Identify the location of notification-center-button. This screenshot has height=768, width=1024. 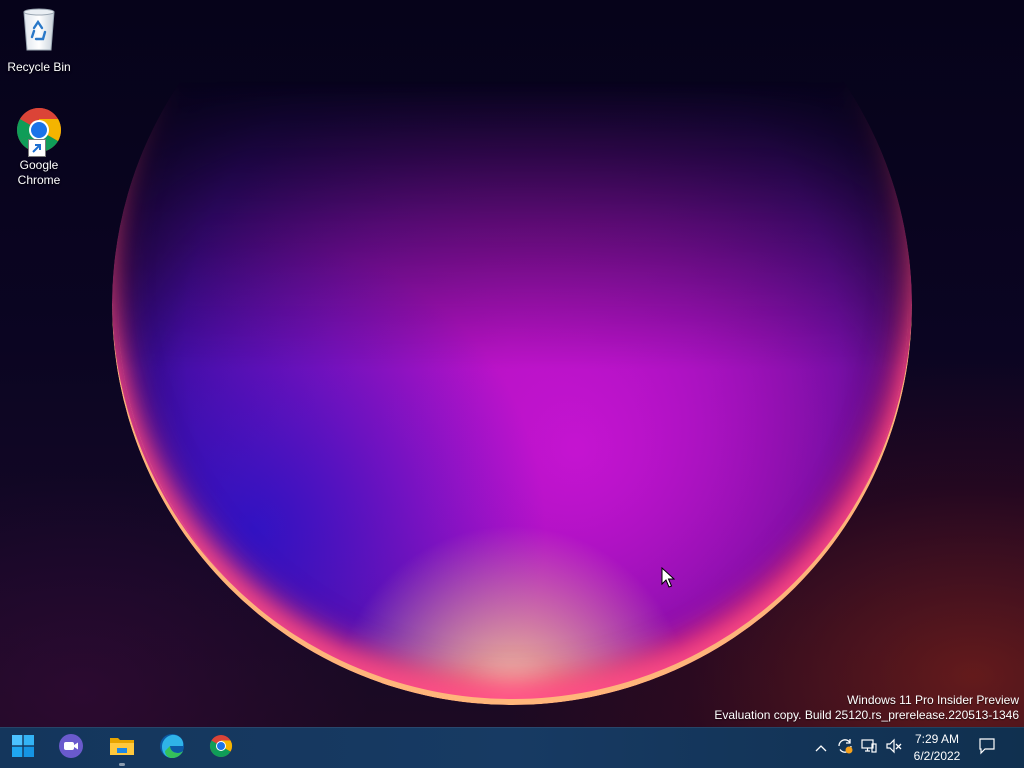
(987, 748).